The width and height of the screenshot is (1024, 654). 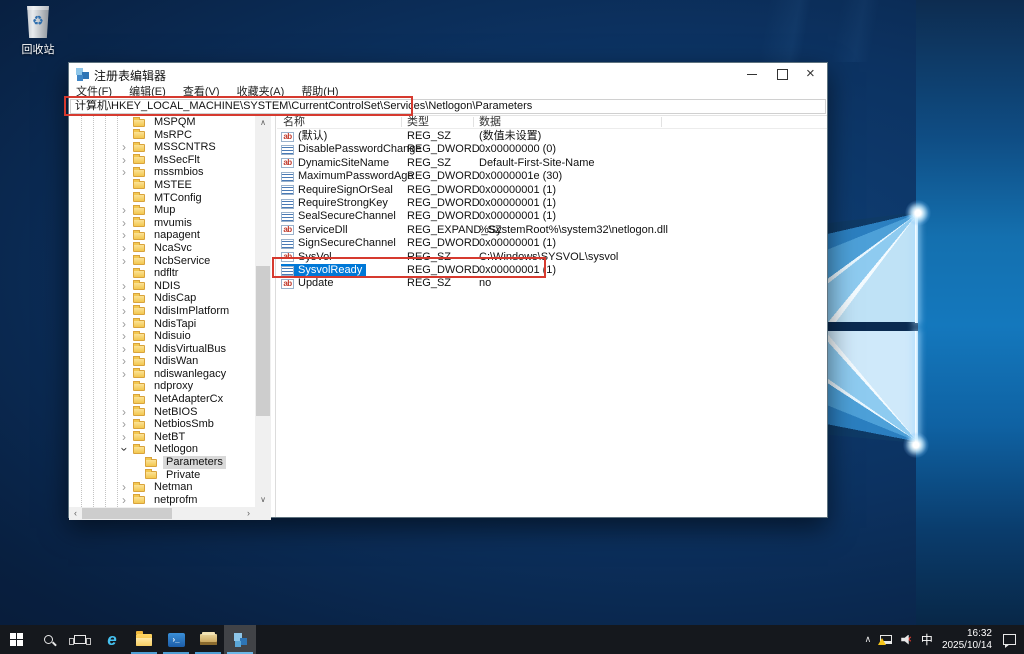 I want to click on task-view-button, so click(x=80, y=639).